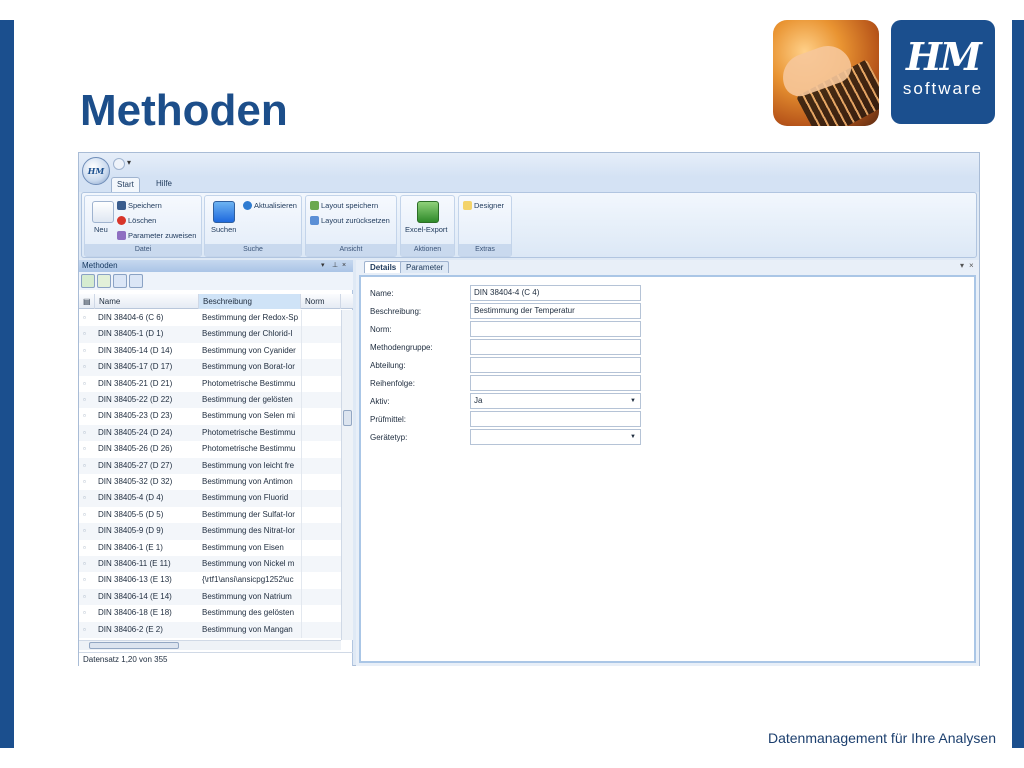 The image size is (1024, 768). Describe the element at coordinates (529, 165) in the screenshot. I see `quick-access-toolbar: ▾` at that location.